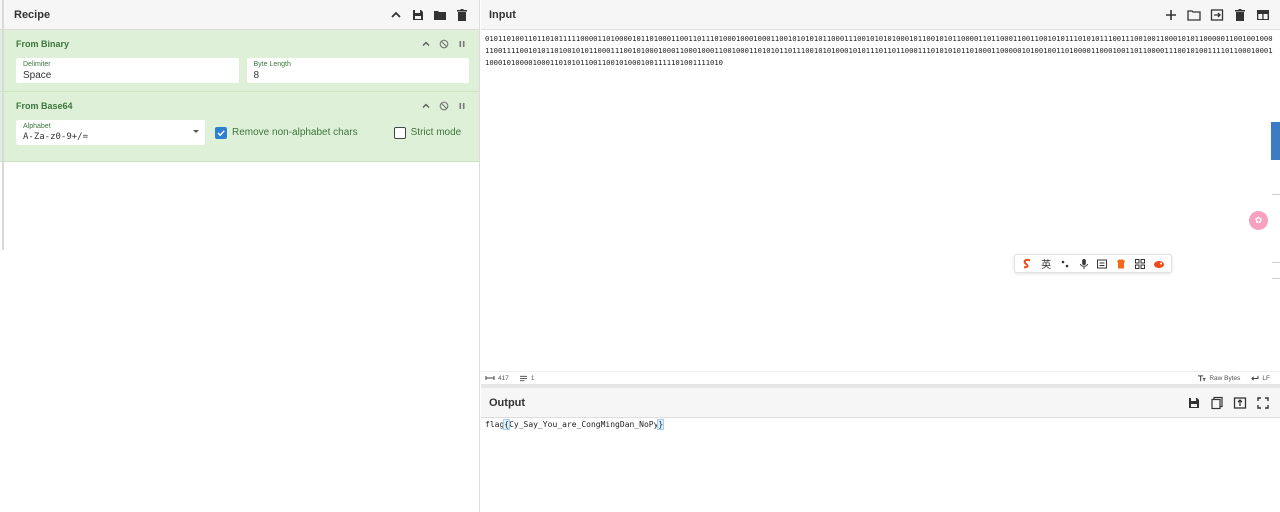 The image size is (1280, 512). Describe the element at coordinates (1275, 141) in the screenshot. I see `edge-panel-tab` at that location.